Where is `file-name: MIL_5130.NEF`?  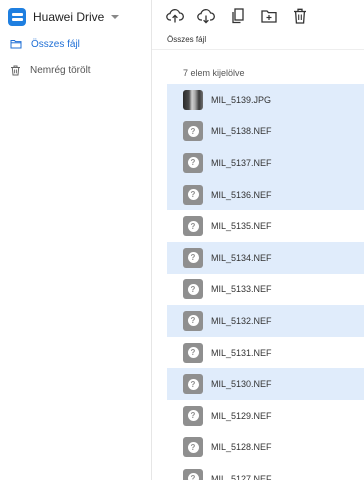 file-name: MIL_5130.NEF is located at coordinates (241, 384).